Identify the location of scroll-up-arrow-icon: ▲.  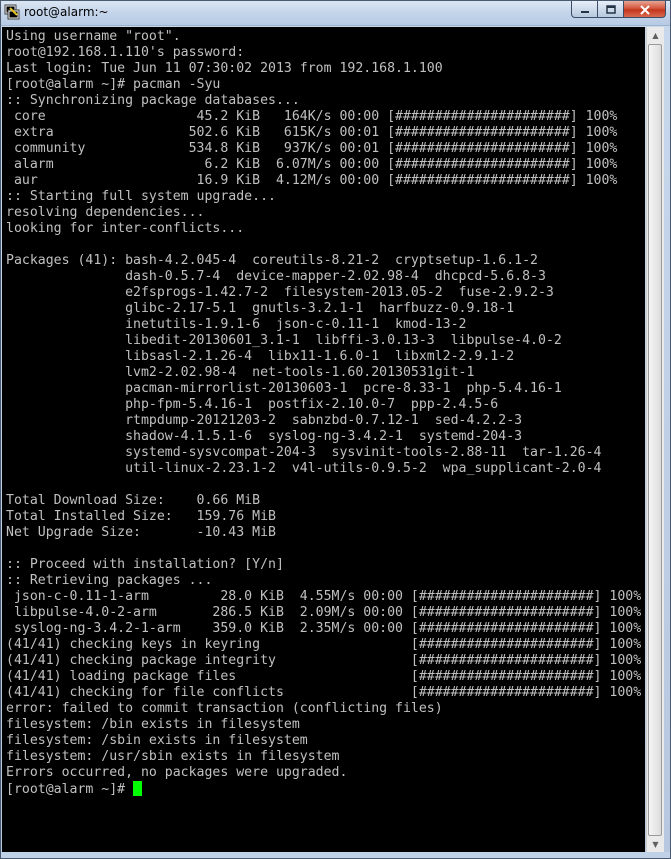
(655, 35).